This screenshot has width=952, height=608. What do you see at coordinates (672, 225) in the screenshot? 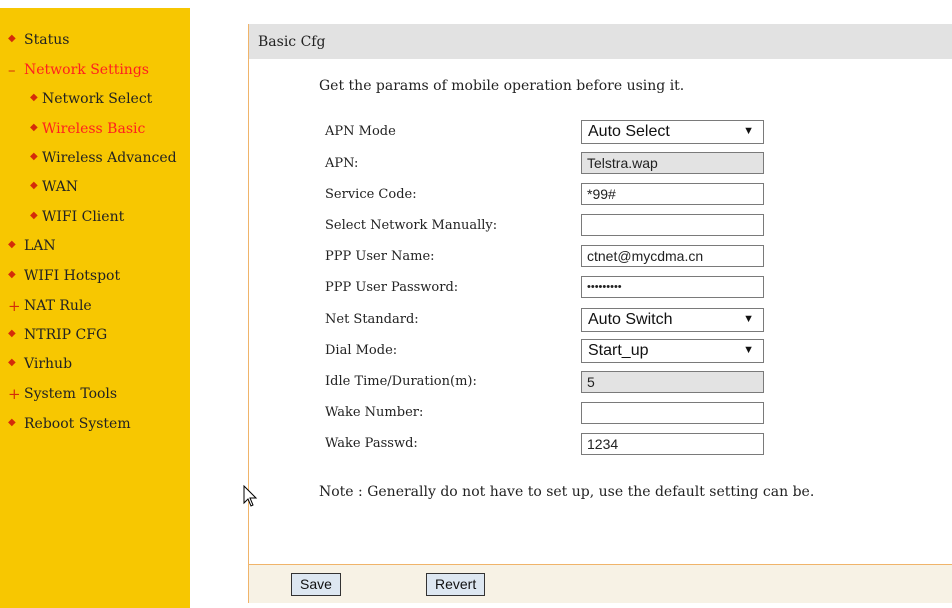
I see `select-network-field` at bounding box center [672, 225].